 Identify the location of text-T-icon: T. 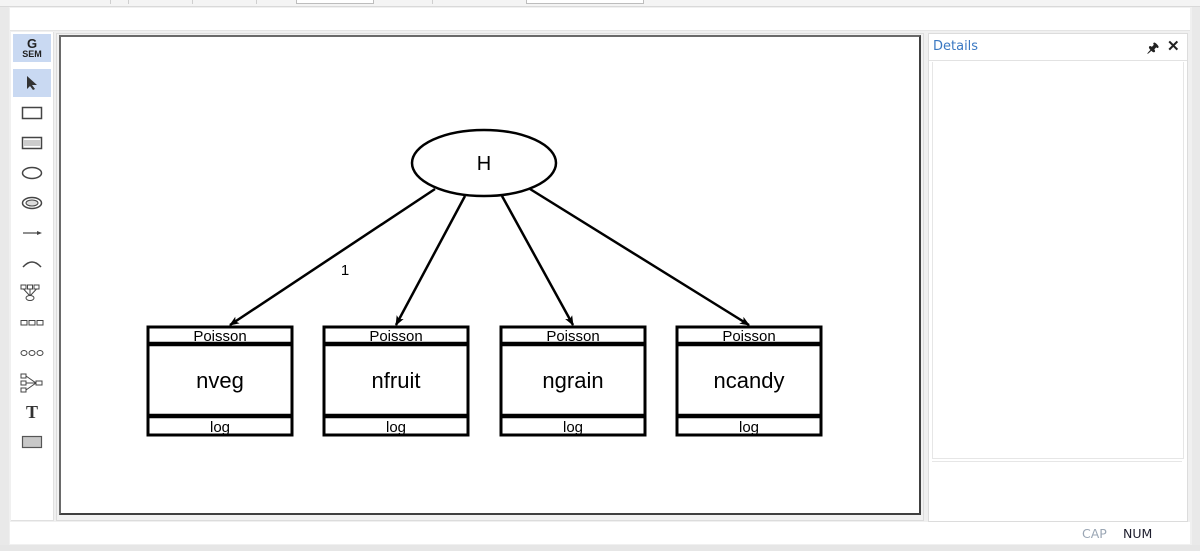
(31, 411).